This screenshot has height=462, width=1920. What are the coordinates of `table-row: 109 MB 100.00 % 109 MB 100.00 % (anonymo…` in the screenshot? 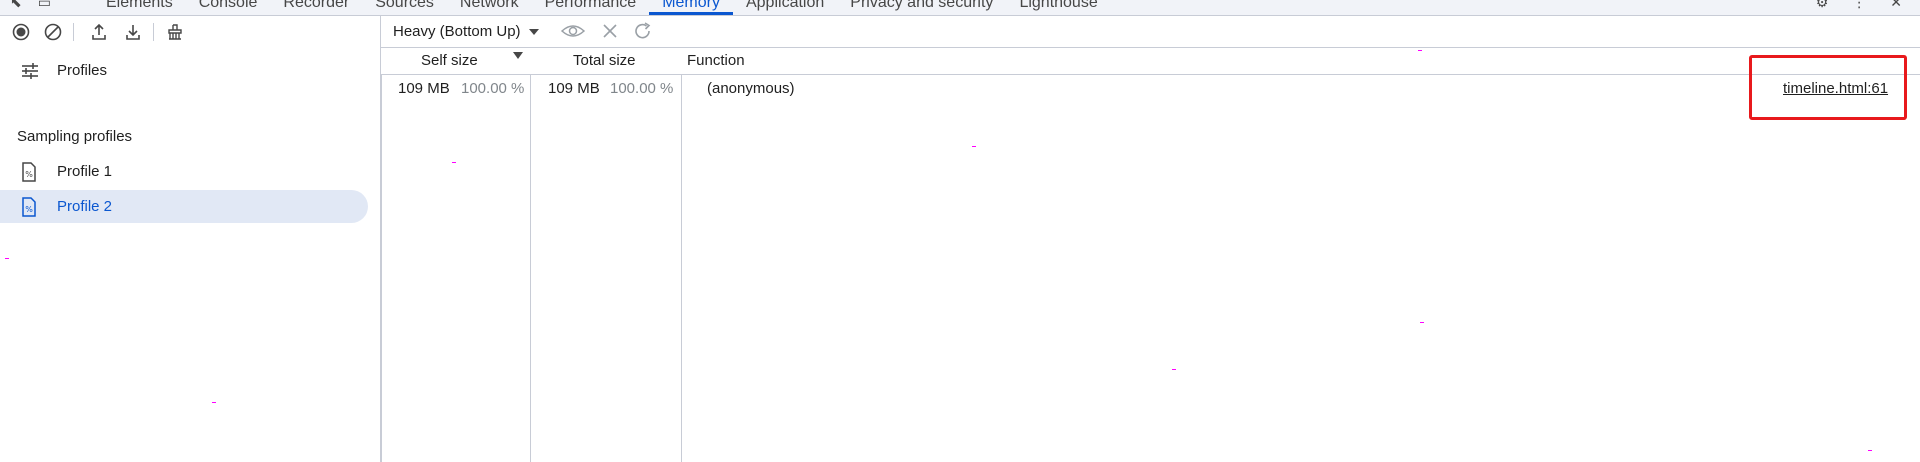 It's located at (1150, 88).